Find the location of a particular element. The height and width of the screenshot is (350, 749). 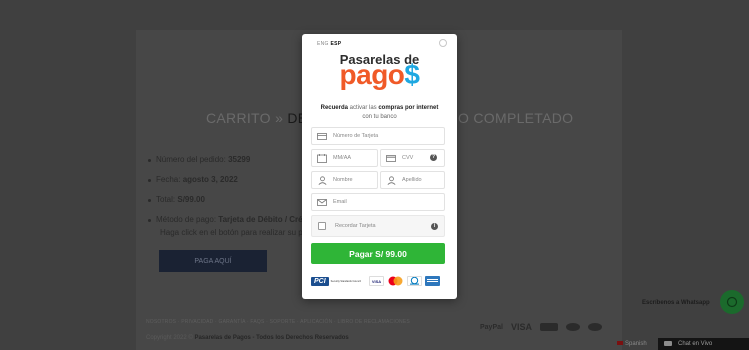

language-toggle: ENG ESP is located at coordinates (329, 44).